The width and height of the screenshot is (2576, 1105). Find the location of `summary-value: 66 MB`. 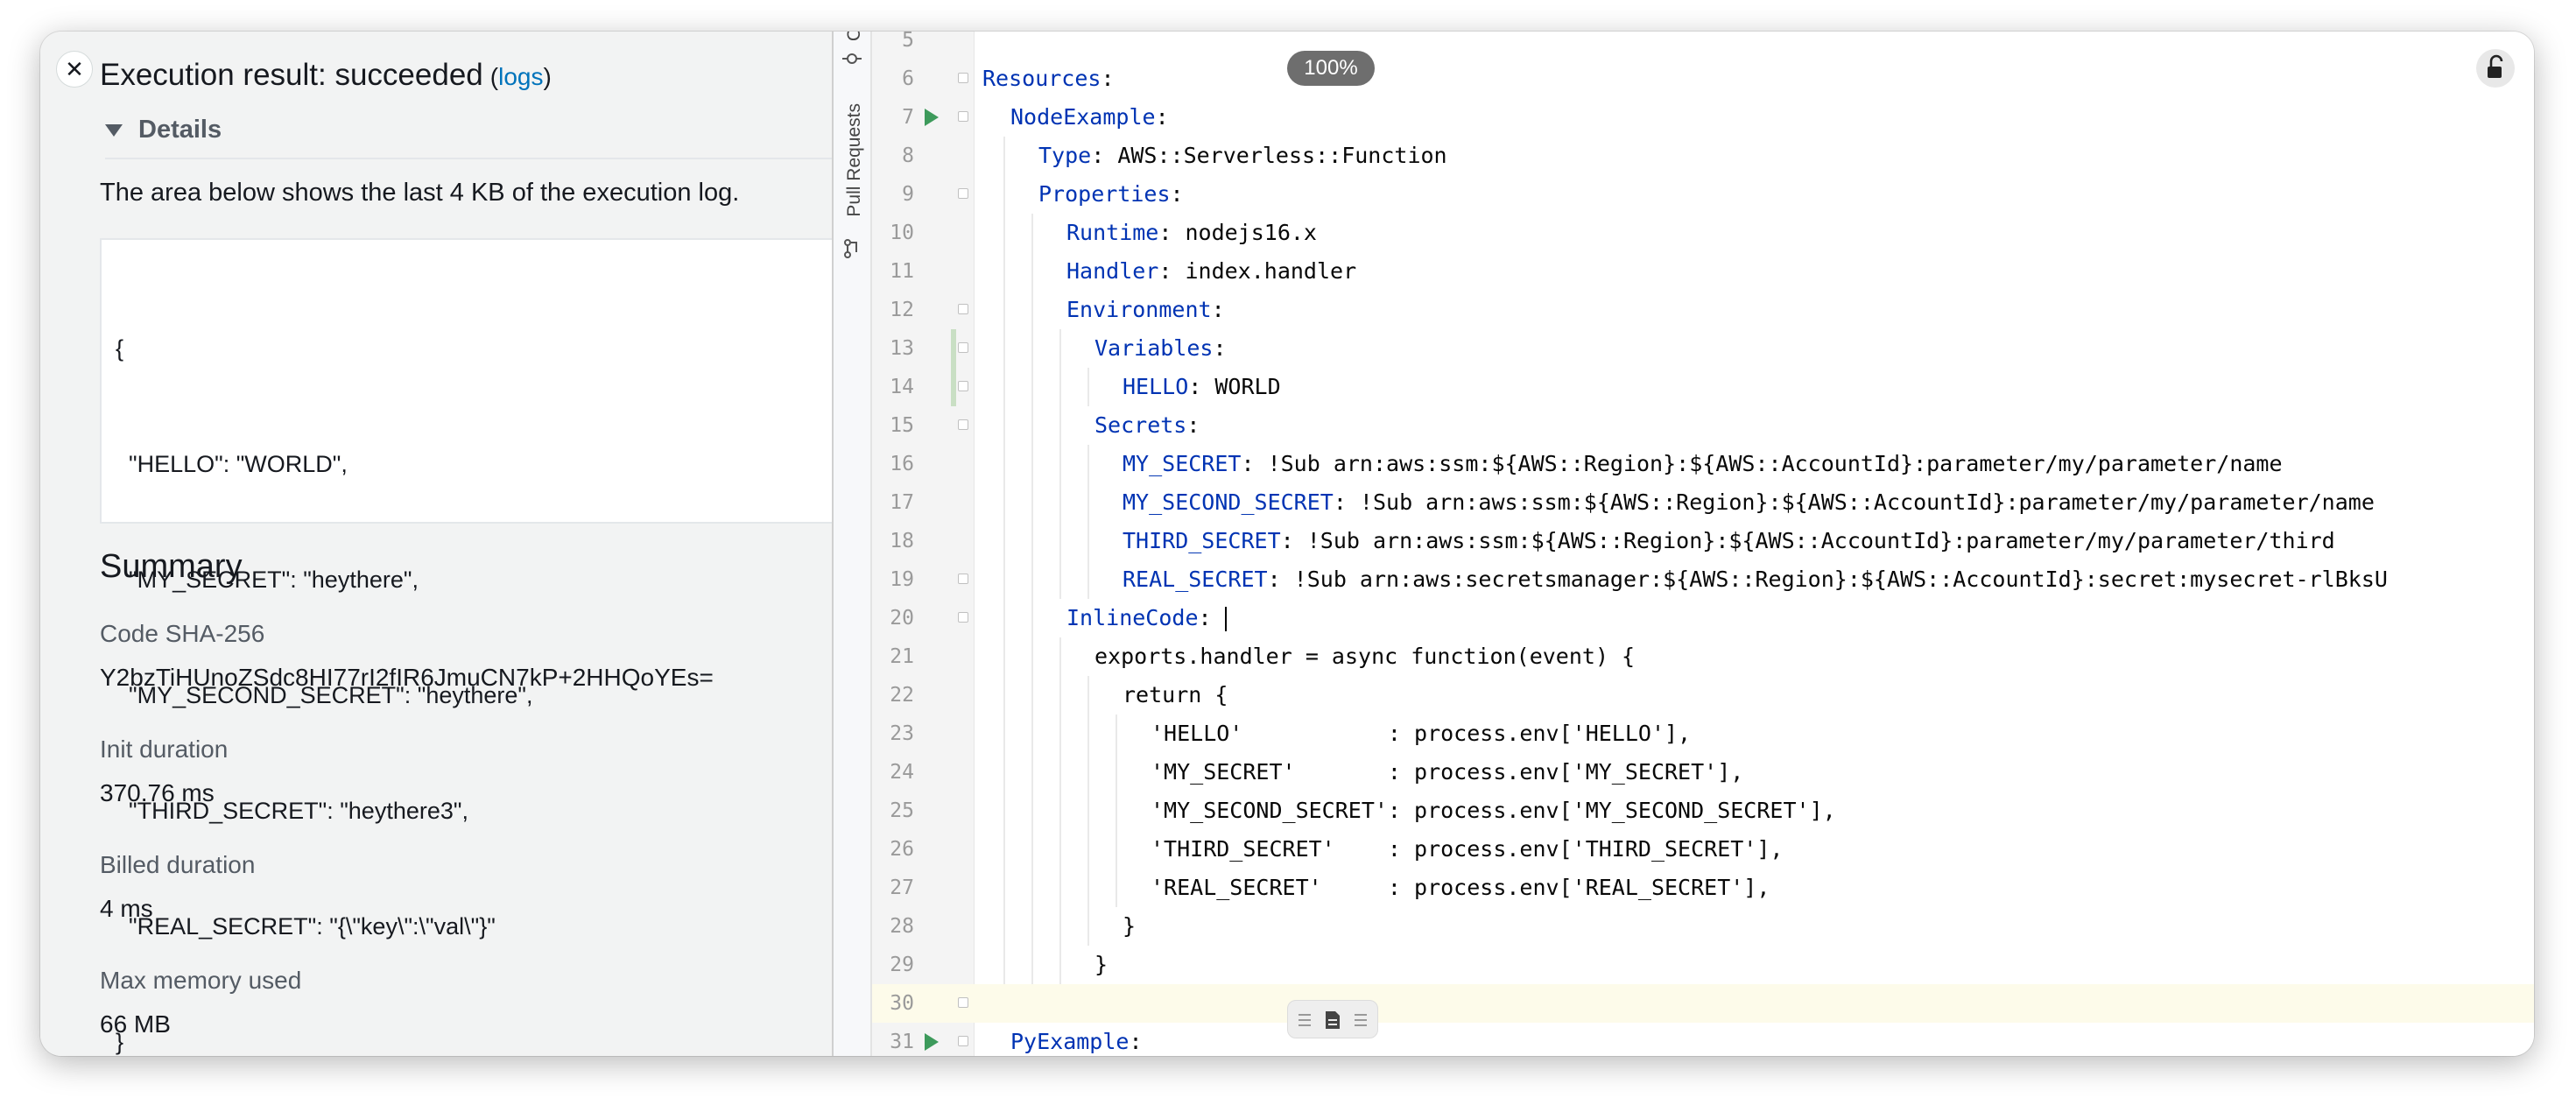

summary-value: 66 MB is located at coordinates (135, 1024).